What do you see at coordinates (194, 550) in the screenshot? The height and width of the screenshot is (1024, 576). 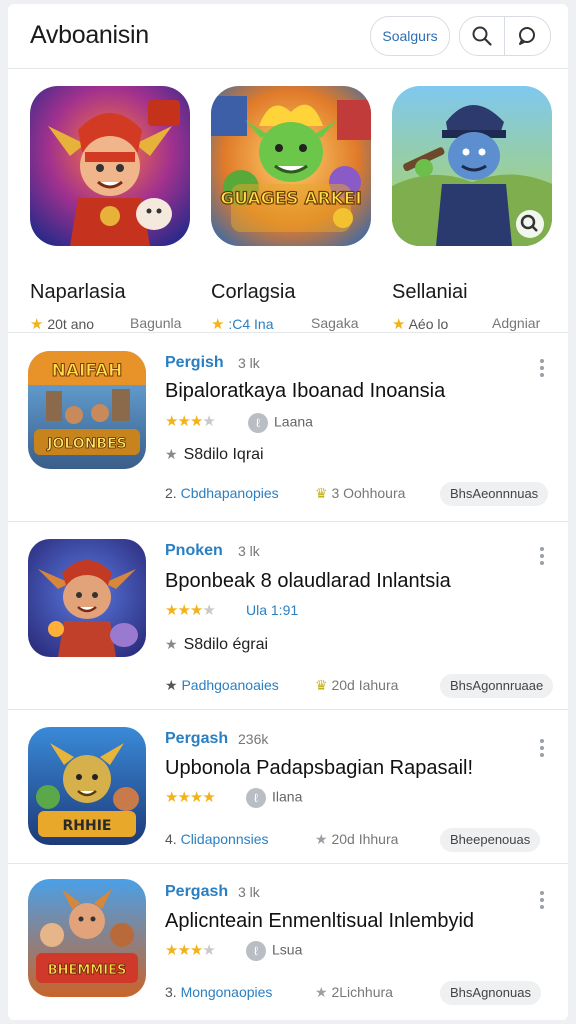 I see `app-category: Pnoken` at bounding box center [194, 550].